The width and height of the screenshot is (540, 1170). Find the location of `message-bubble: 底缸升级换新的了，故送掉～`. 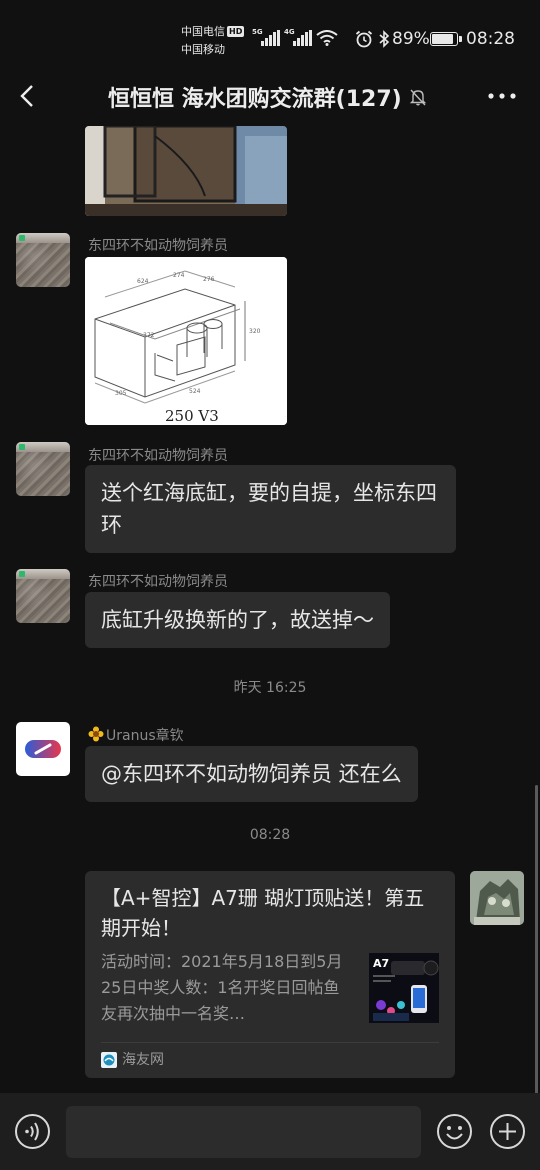

message-bubble: 底缸升级换新的了，故送掉～ is located at coordinates (237, 620).